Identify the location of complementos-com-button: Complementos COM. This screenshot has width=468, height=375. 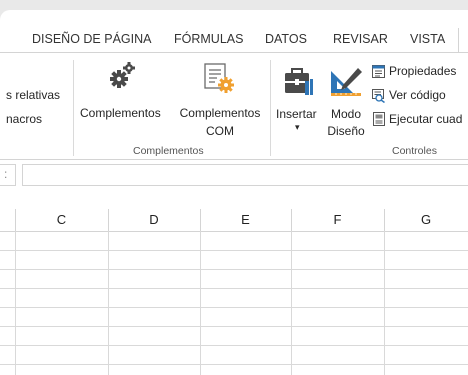
(220, 122).